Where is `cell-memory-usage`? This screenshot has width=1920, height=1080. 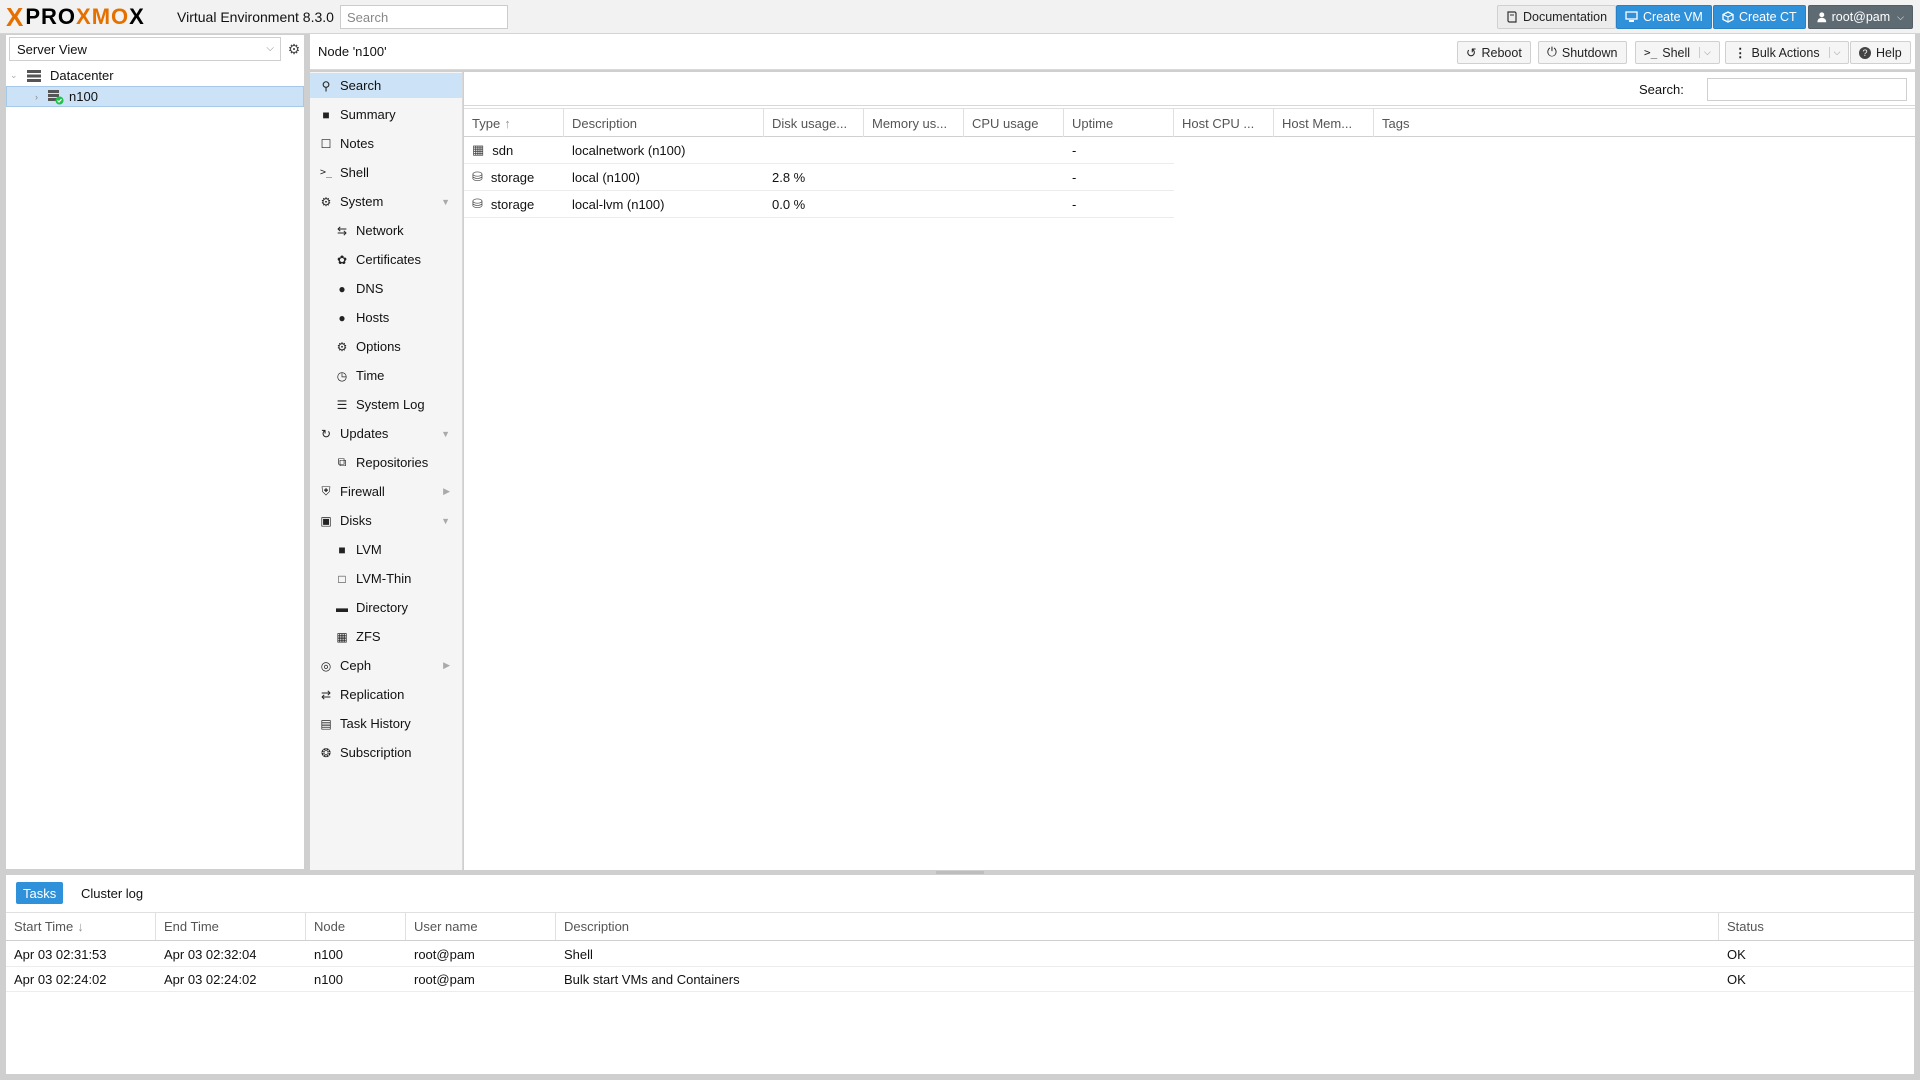 cell-memory-usage is located at coordinates (914, 204).